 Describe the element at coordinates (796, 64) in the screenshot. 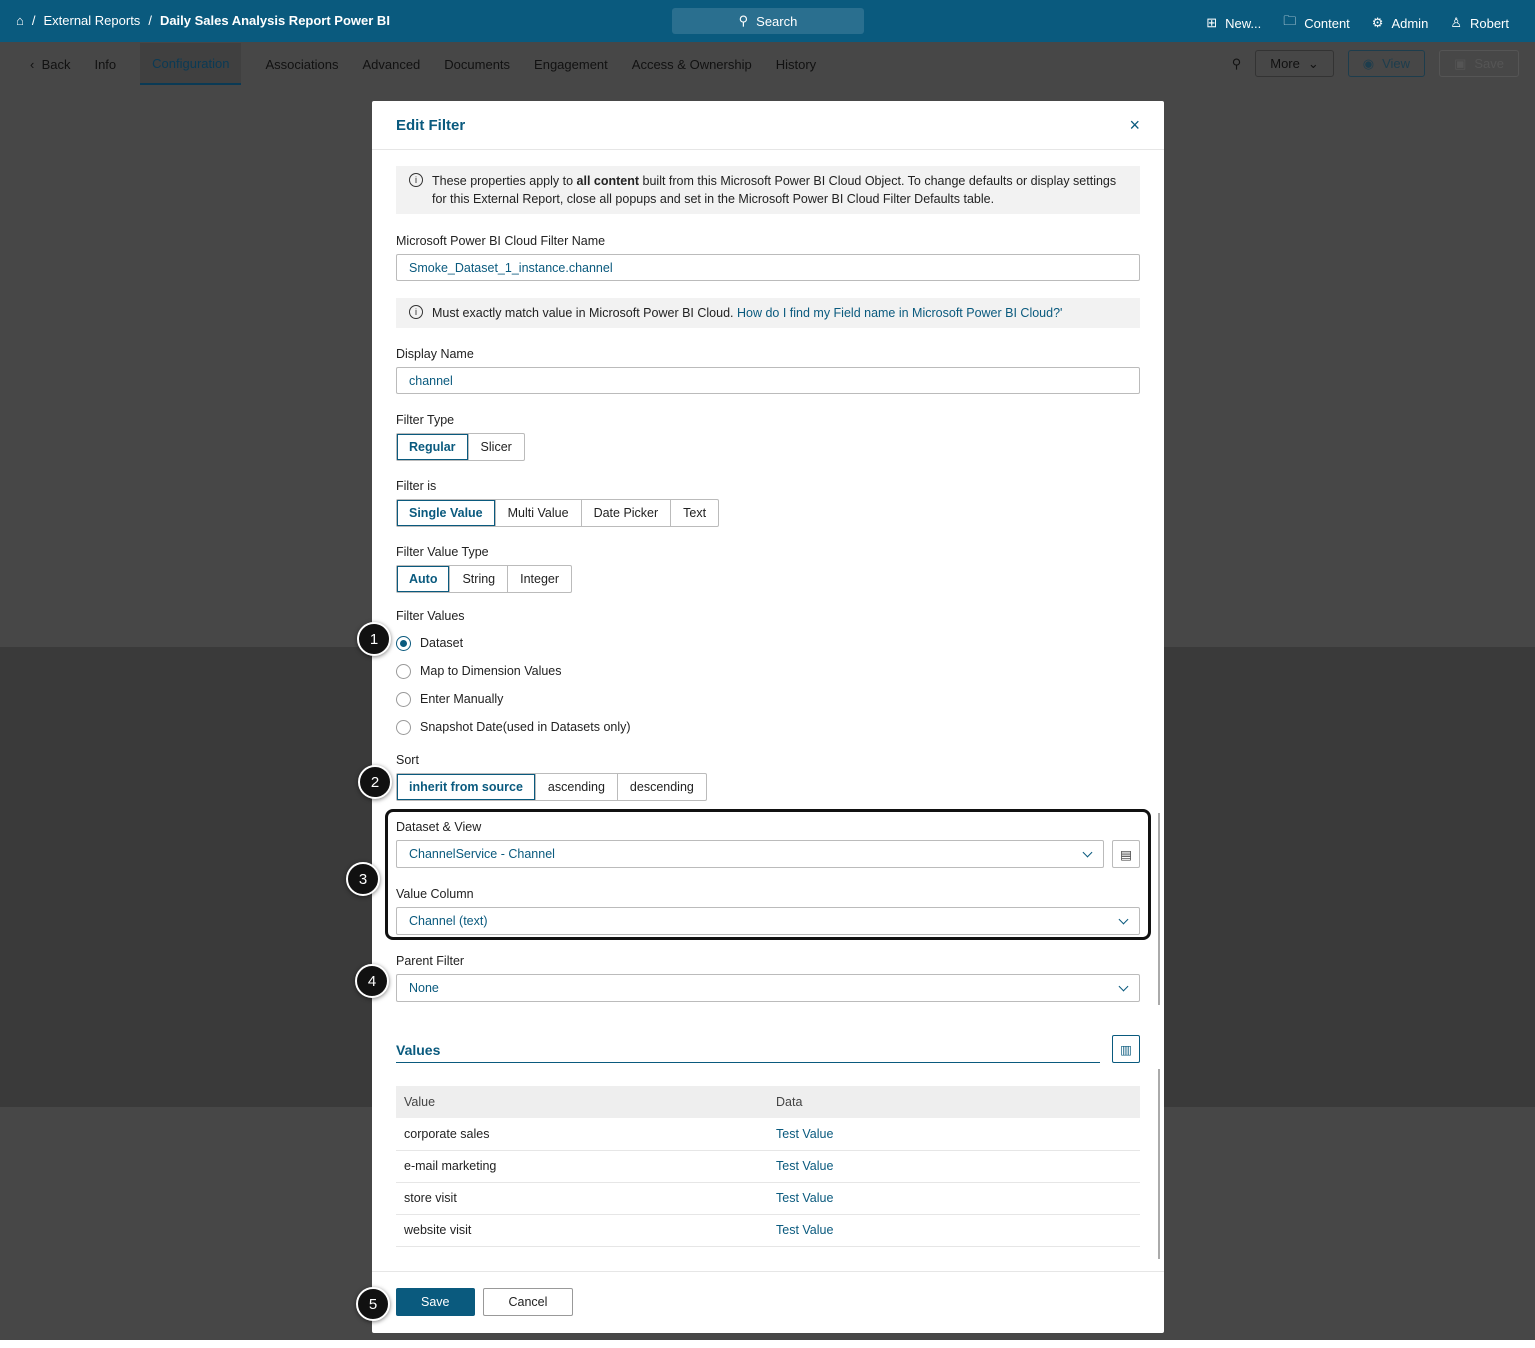

I see `tab-history: History` at that location.